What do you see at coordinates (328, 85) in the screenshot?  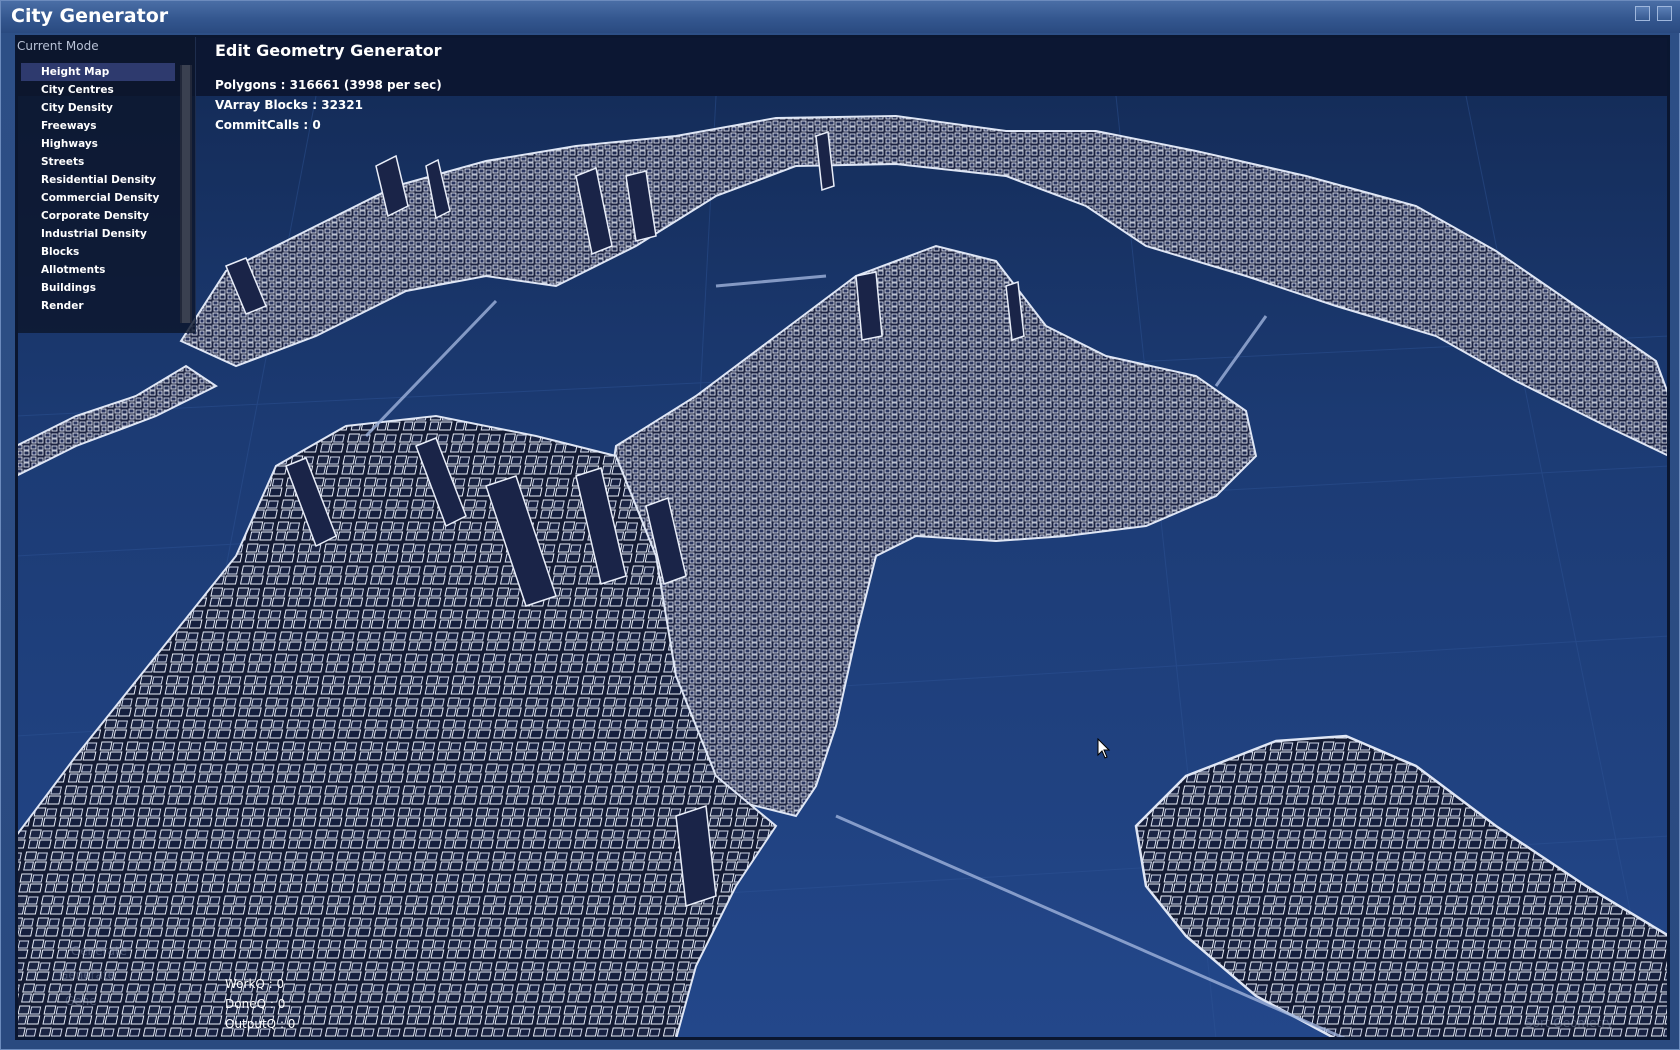 I see `polygons-stat: Polygons : 316661 (3998 per sec)` at bounding box center [328, 85].